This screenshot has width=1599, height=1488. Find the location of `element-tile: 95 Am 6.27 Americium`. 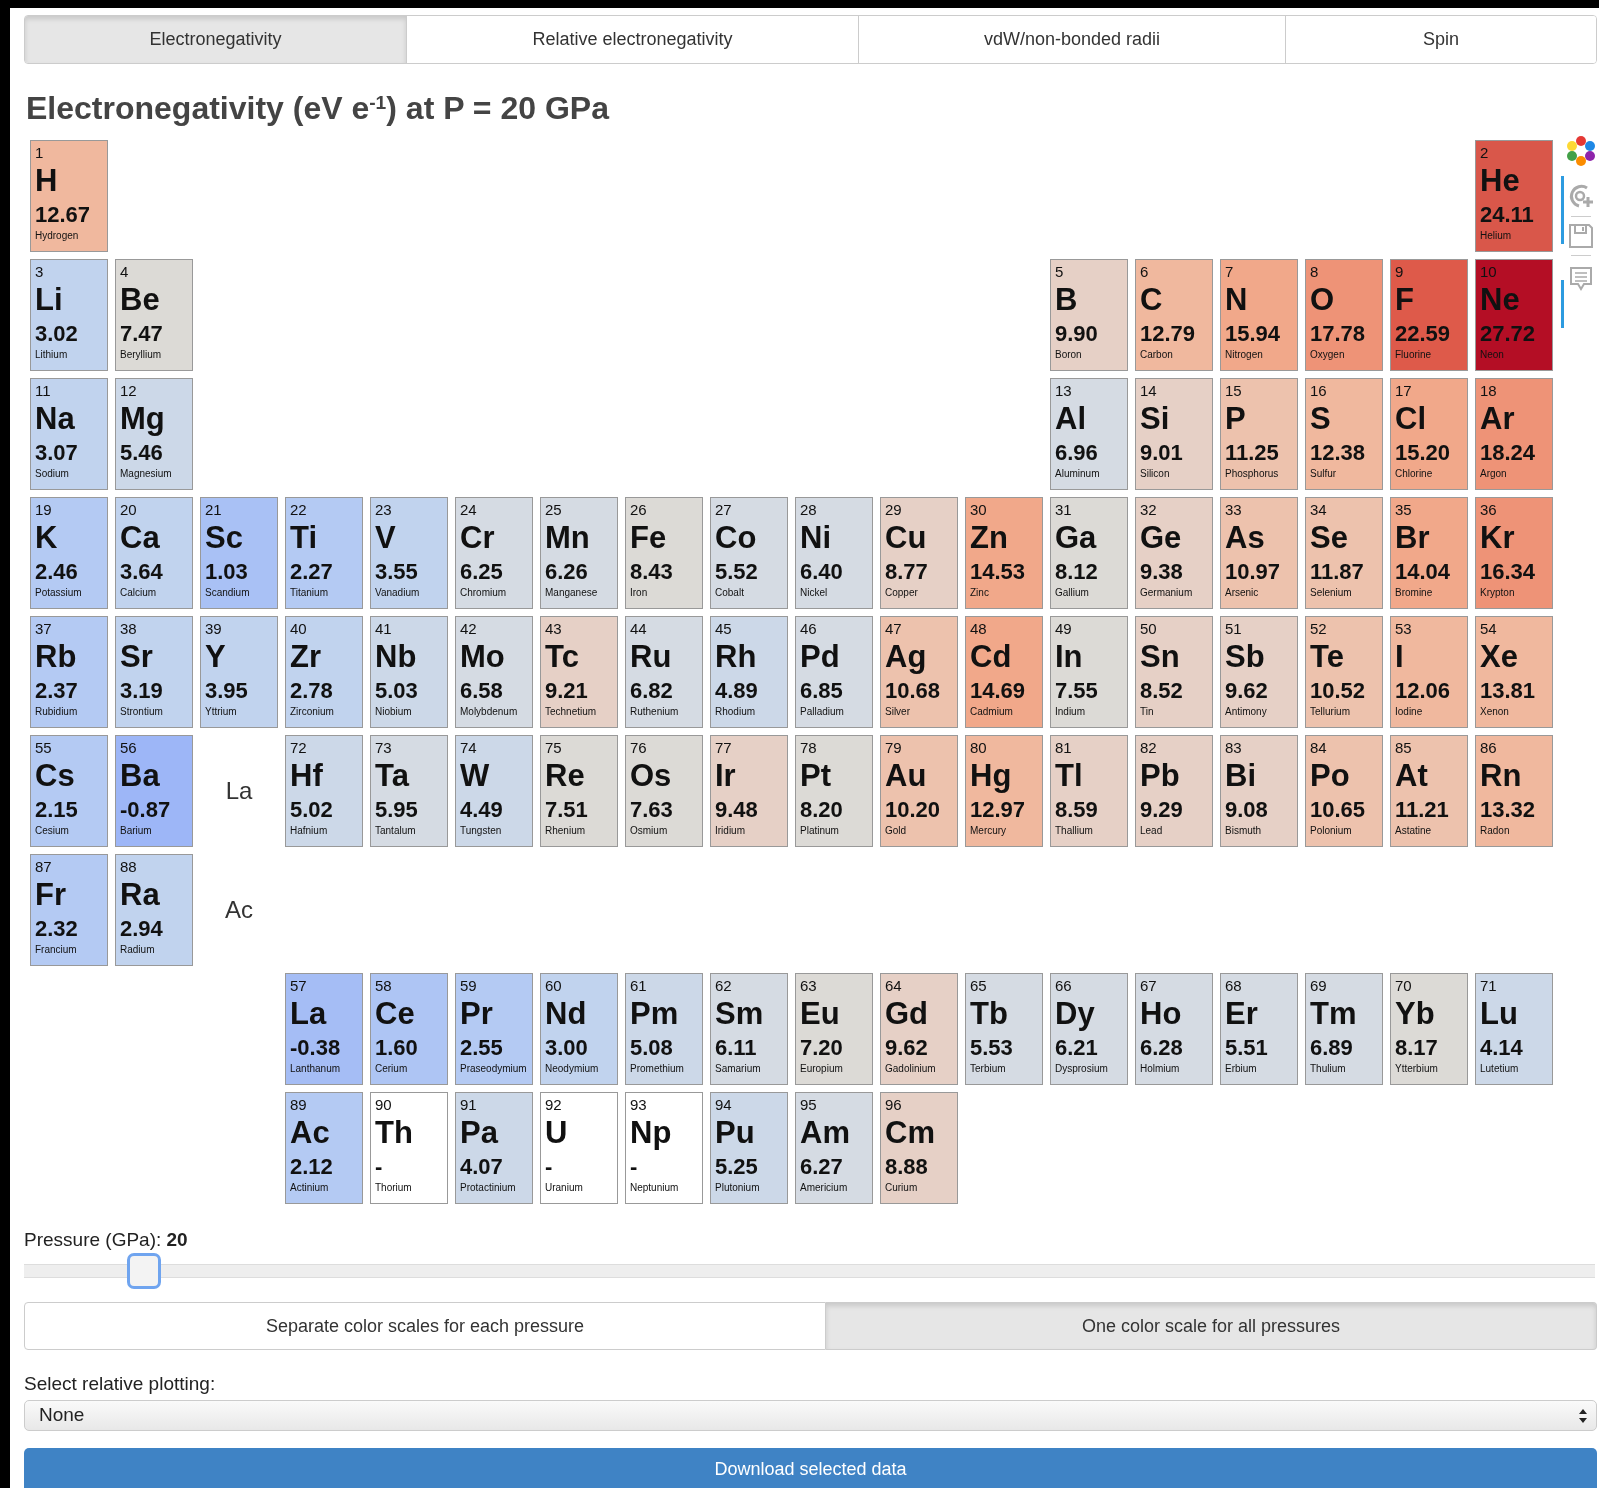

element-tile: 95 Am 6.27 Americium is located at coordinates (834, 1148).